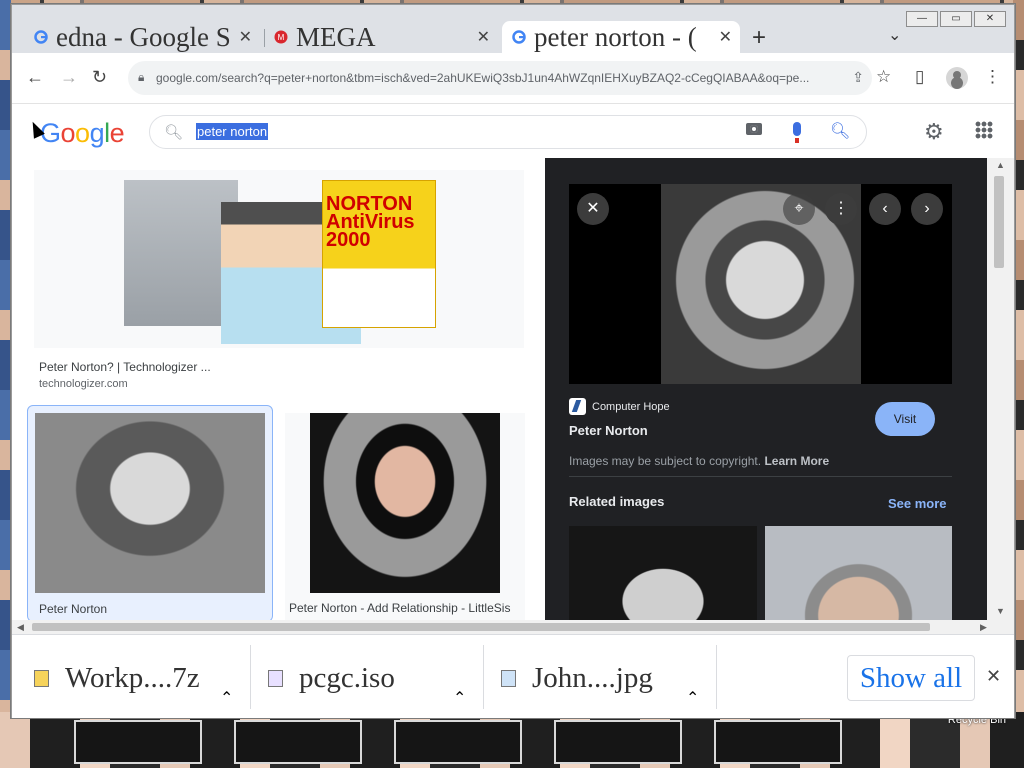 The width and height of the screenshot is (1024, 768). I want to click on image-file-icon, so click(508, 678).